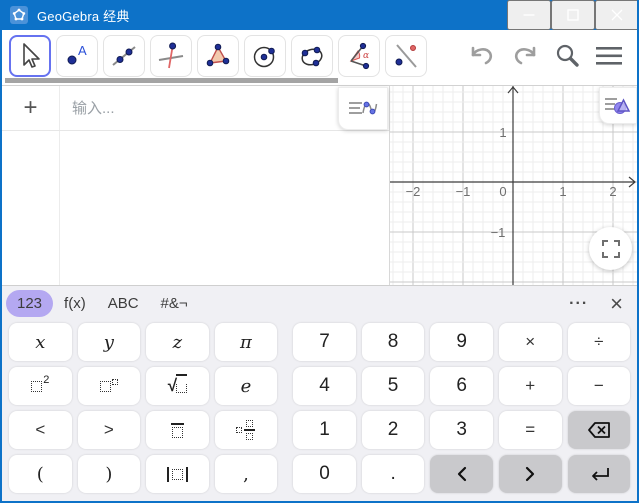 The image size is (639, 503). What do you see at coordinates (30, 303) in the screenshot?
I see `tab-numbers: 123` at bounding box center [30, 303].